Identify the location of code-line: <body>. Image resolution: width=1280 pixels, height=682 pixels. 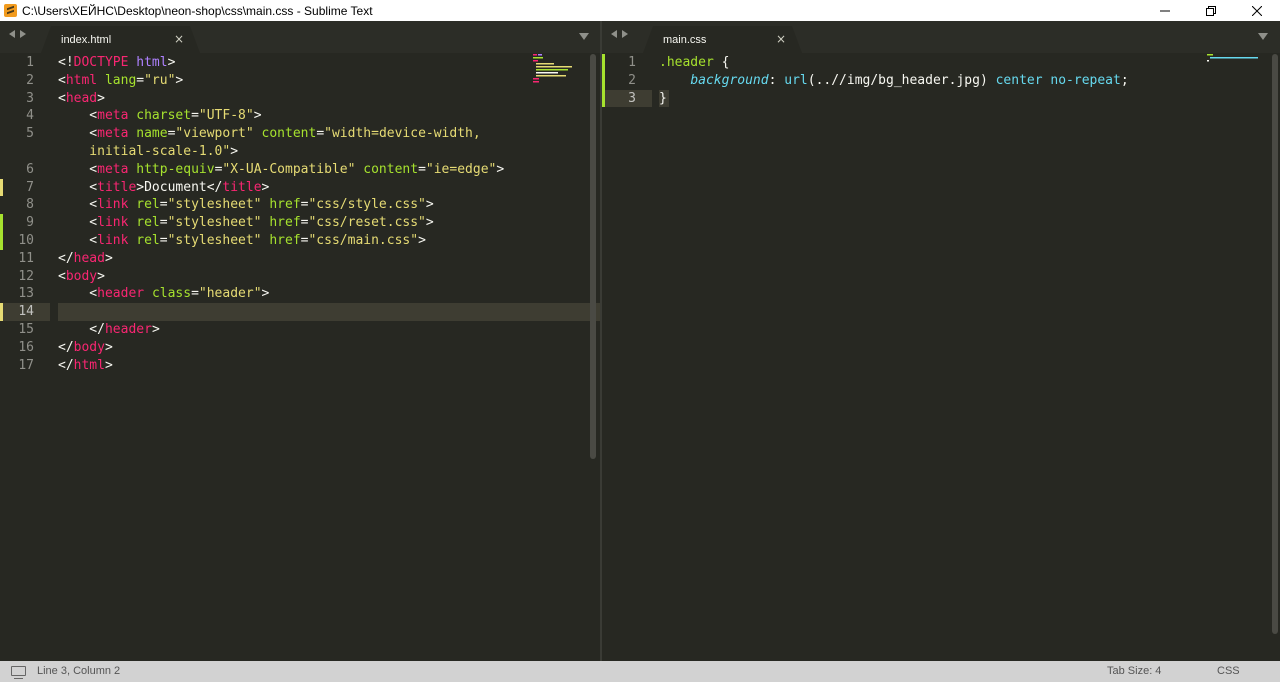
(81, 277).